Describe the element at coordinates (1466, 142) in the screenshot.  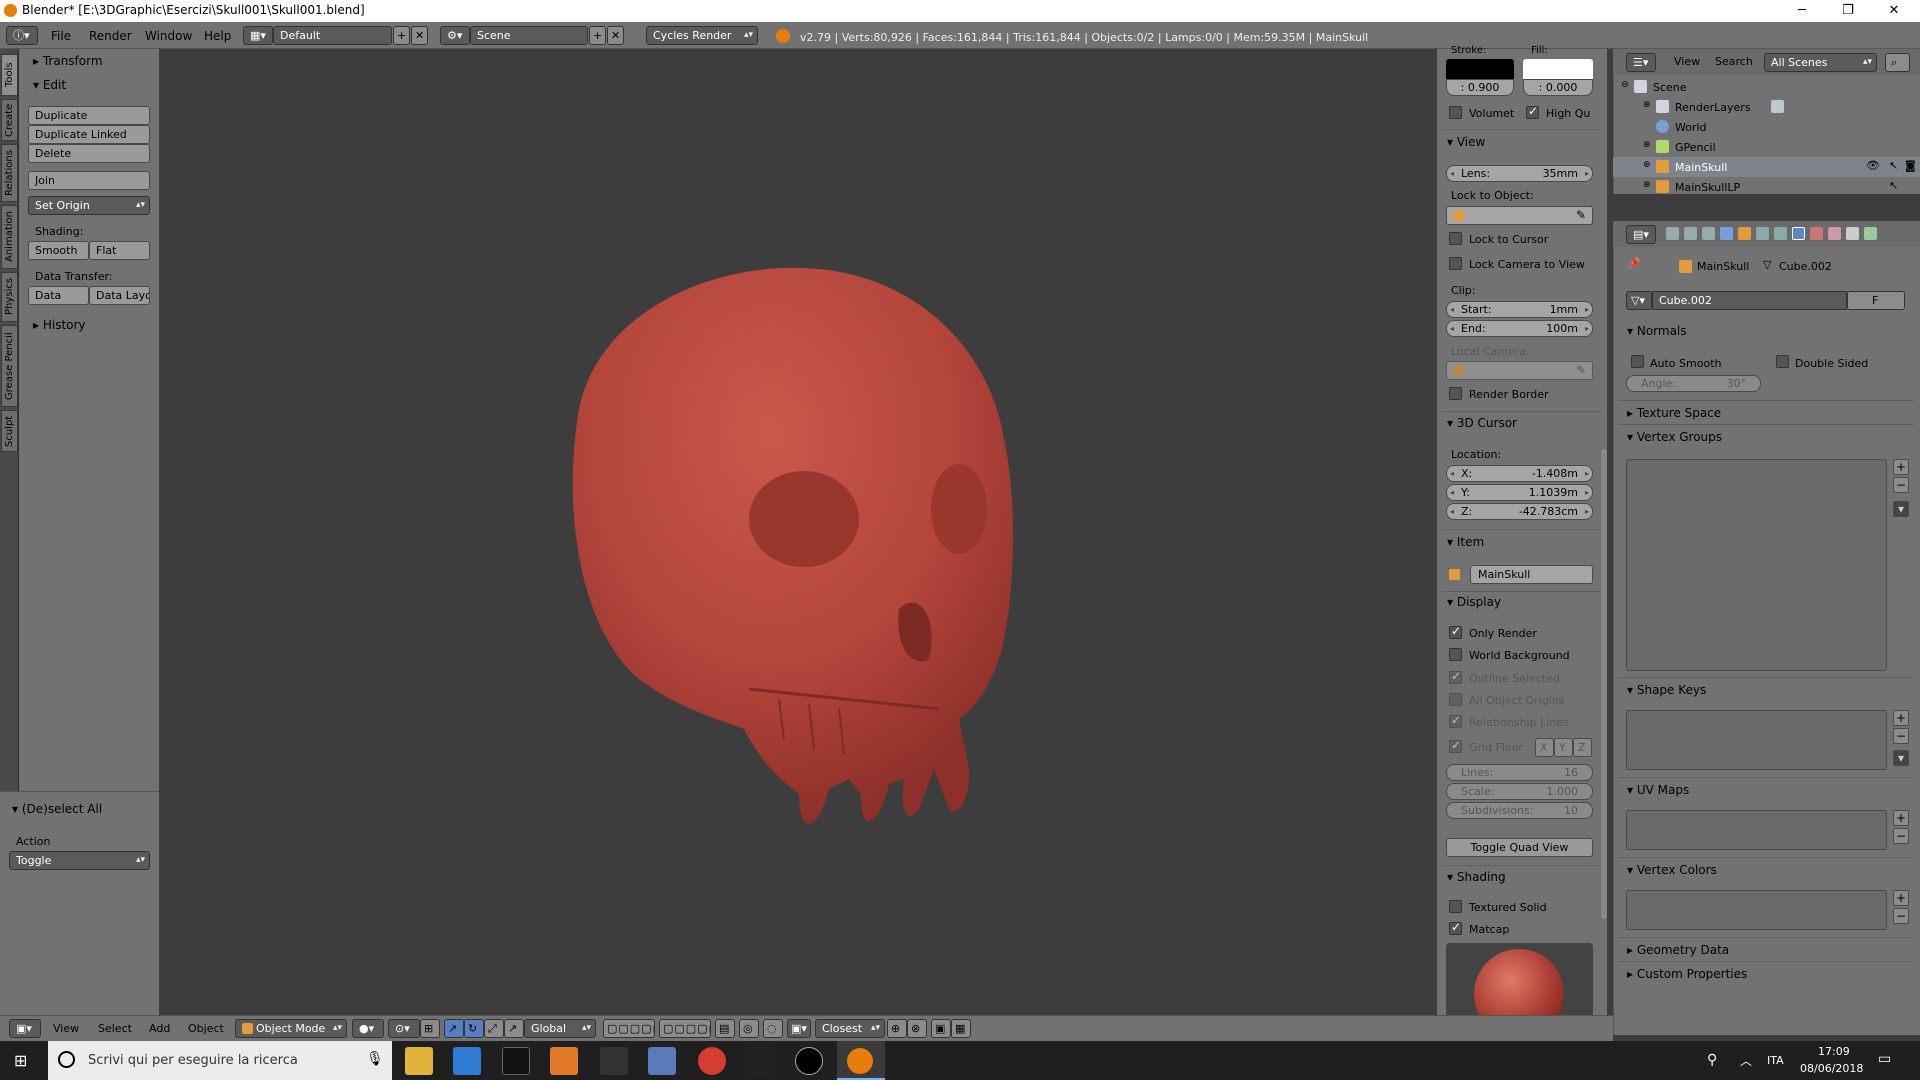
I see `panel-view: ▾ View` at that location.